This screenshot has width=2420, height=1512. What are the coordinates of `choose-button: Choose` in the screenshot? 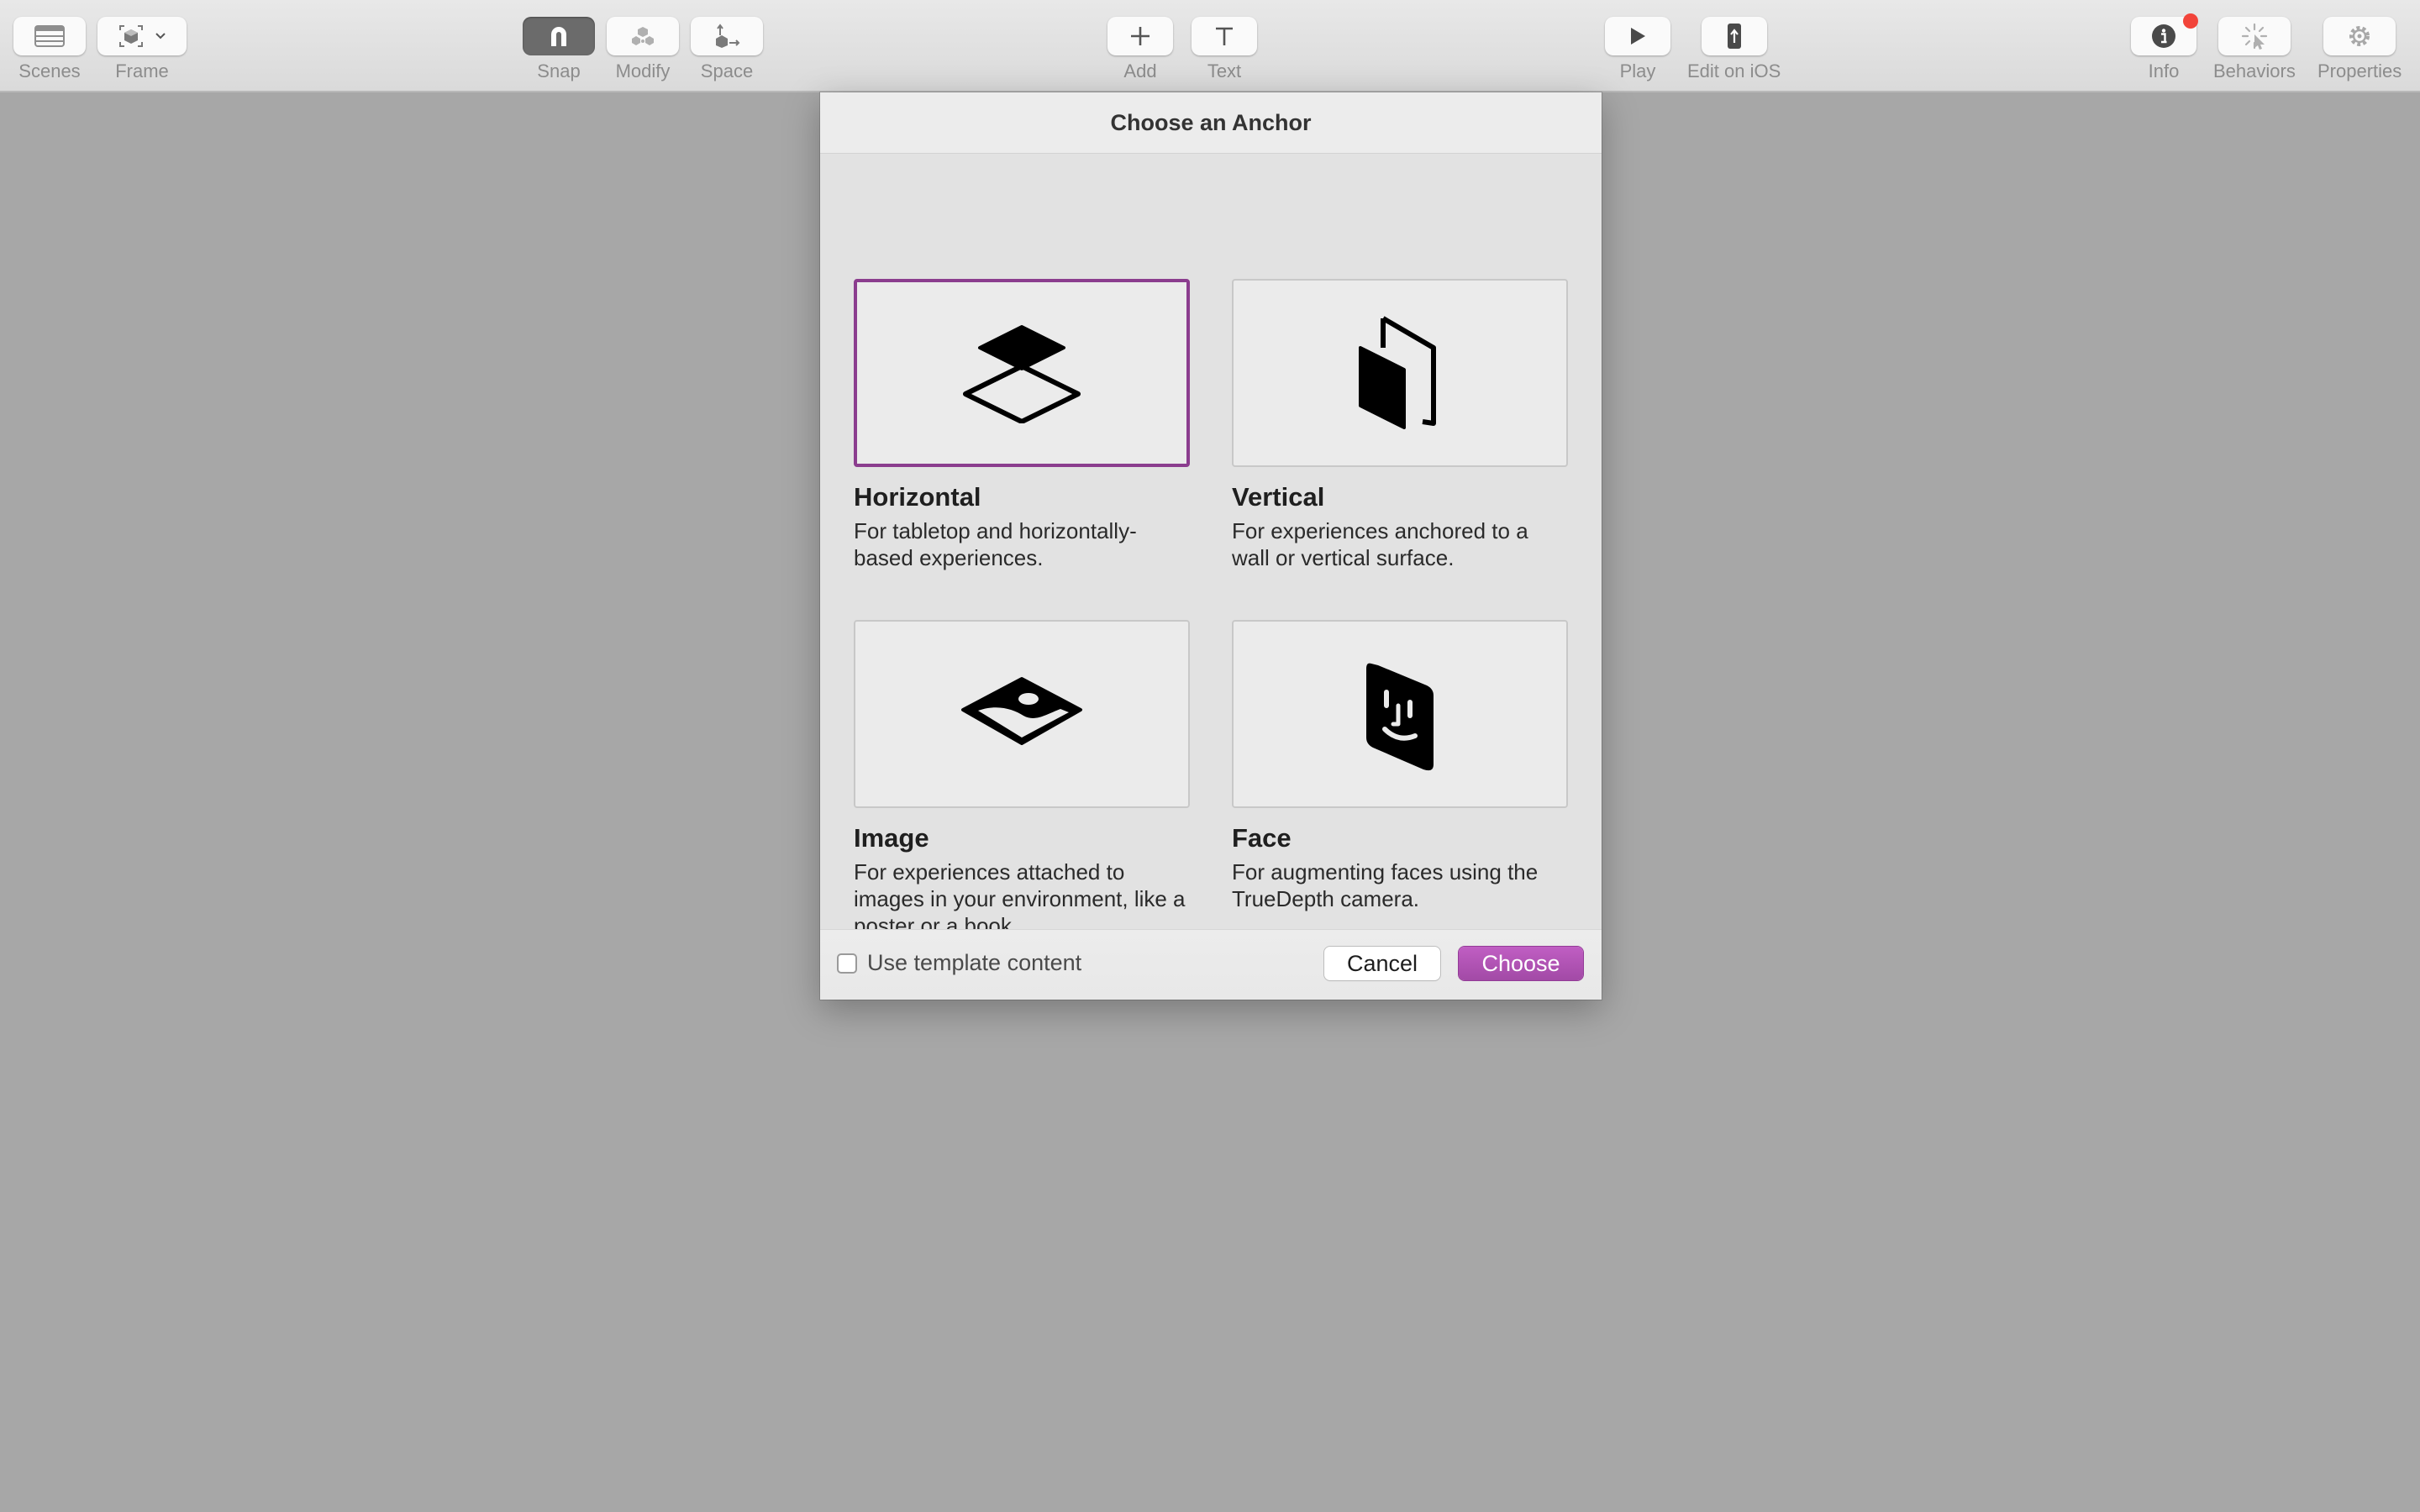 It's located at (1521, 963).